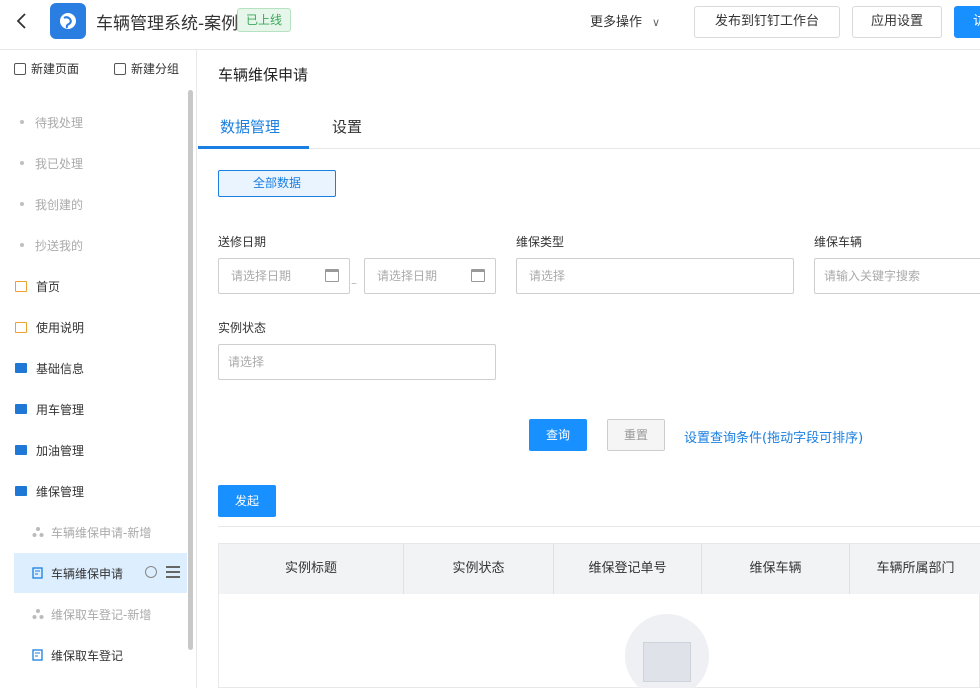 The image size is (980, 688). Describe the element at coordinates (59, 245) in the screenshot. I see `sidebar-item-label: 抄送我的` at that location.